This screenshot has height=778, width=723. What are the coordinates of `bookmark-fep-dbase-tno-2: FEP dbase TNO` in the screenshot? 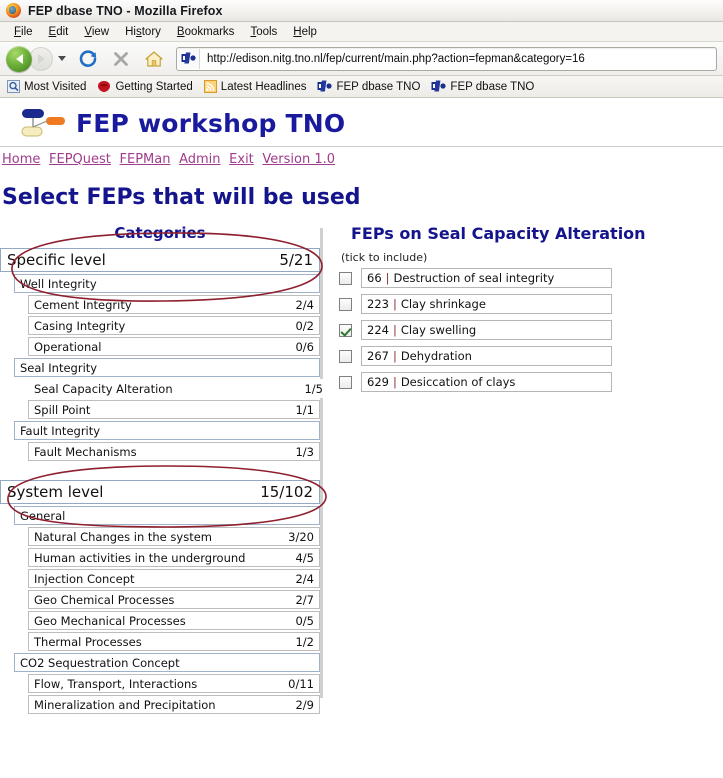 It's located at (482, 86).